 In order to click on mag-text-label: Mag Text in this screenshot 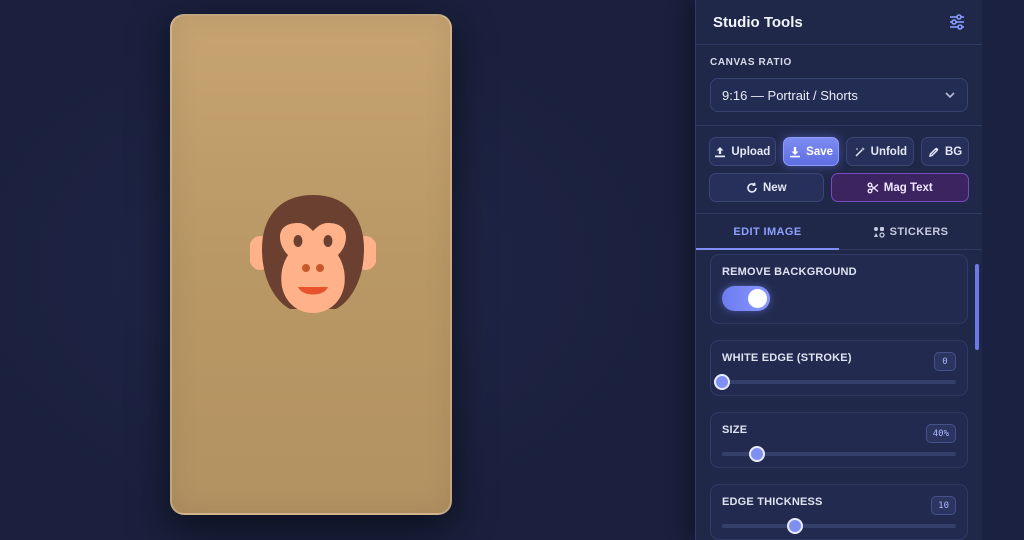, I will do `click(908, 187)`.